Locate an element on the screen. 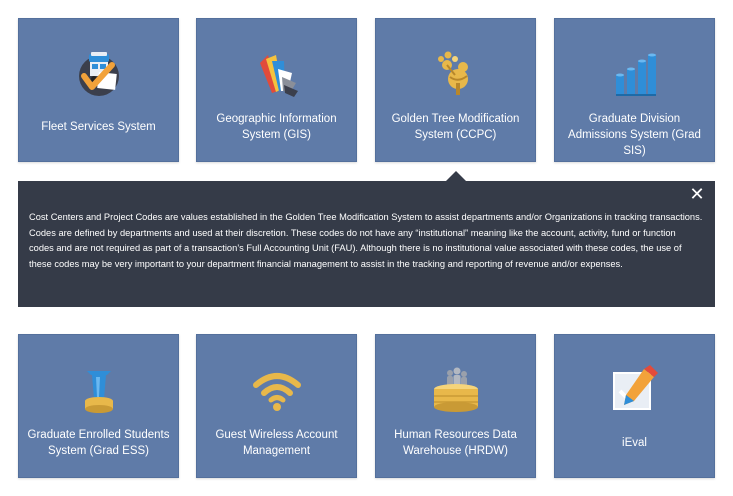 The image size is (733, 496). tile-label: iEval is located at coordinates (634, 443).